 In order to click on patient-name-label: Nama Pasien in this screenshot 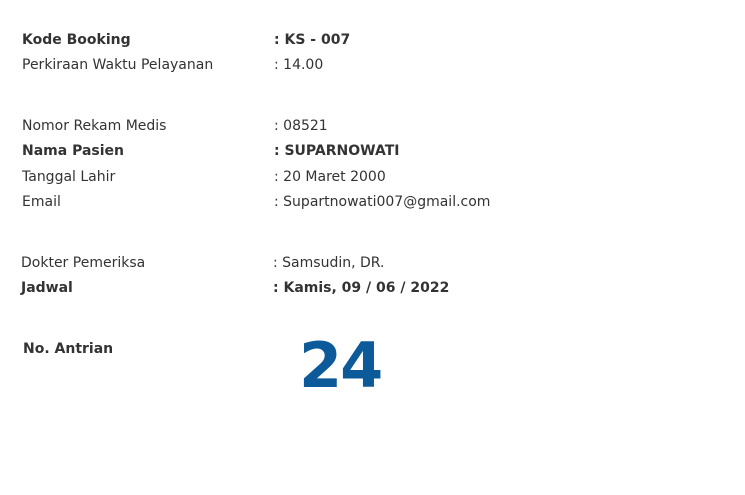, I will do `click(73, 151)`.